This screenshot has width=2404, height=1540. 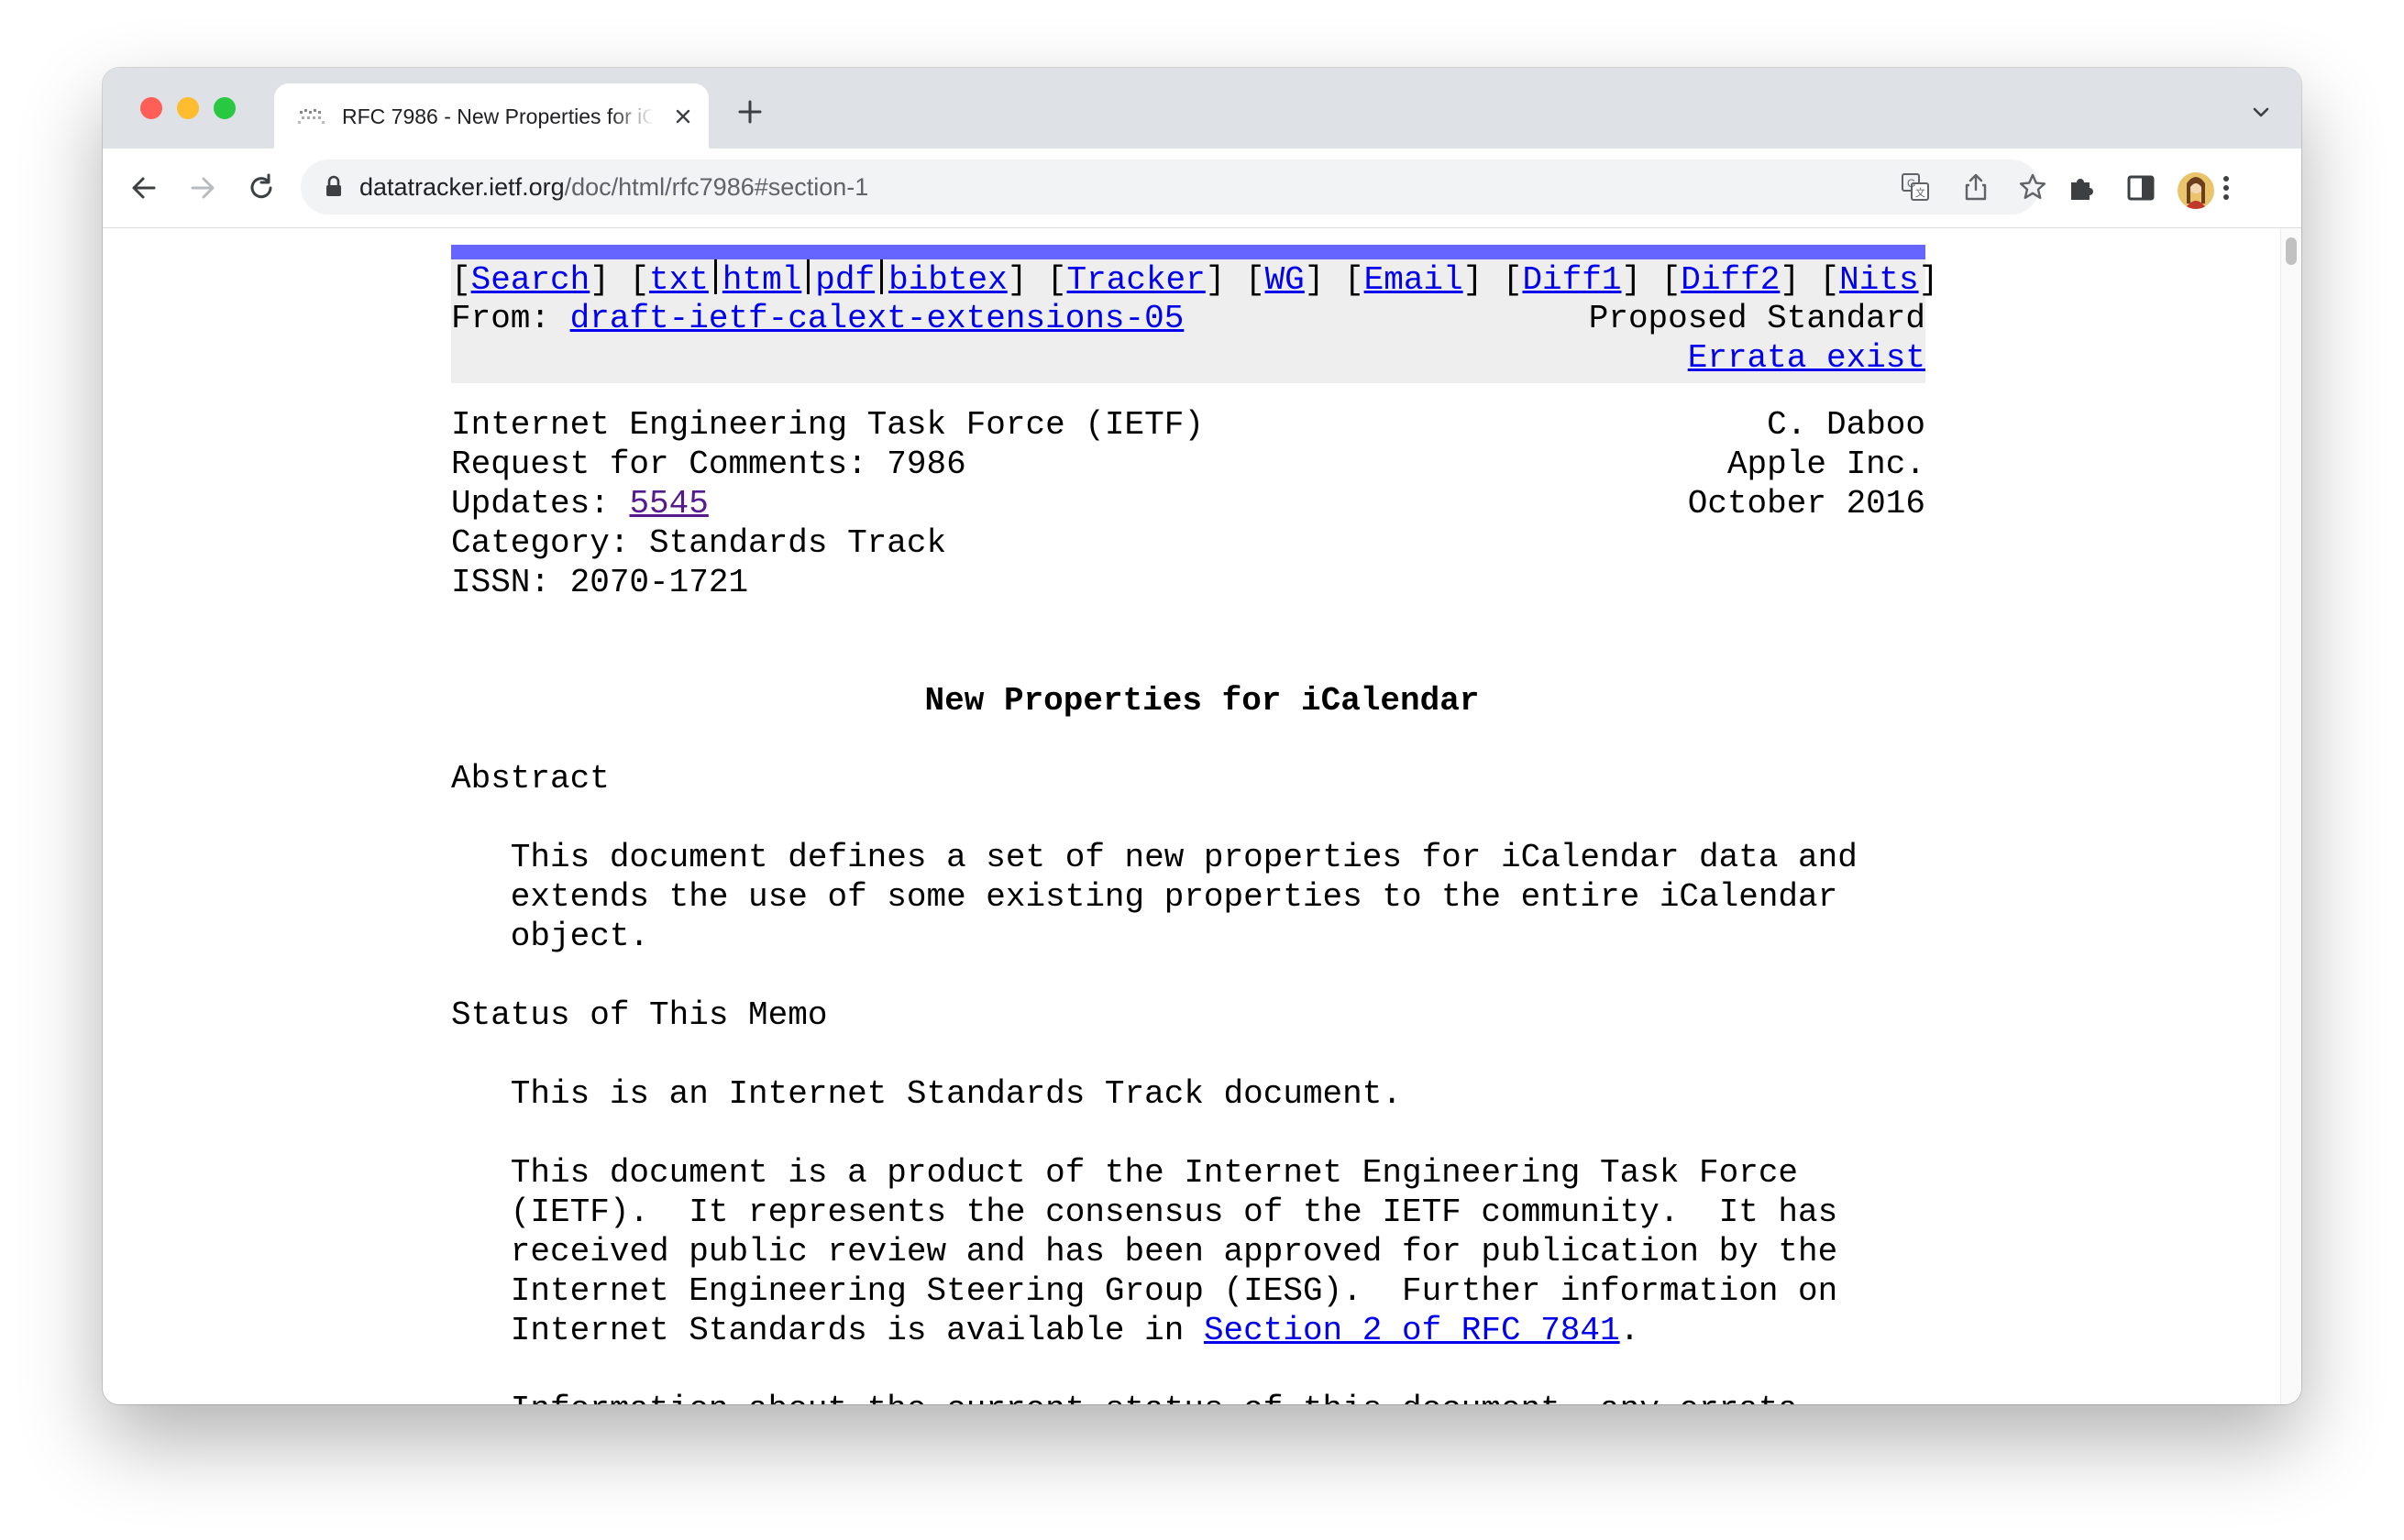 What do you see at coordinates (2032, 187) in the screenshot?
I see `bookmark-star-icon` at bounding box center [2032, 187].